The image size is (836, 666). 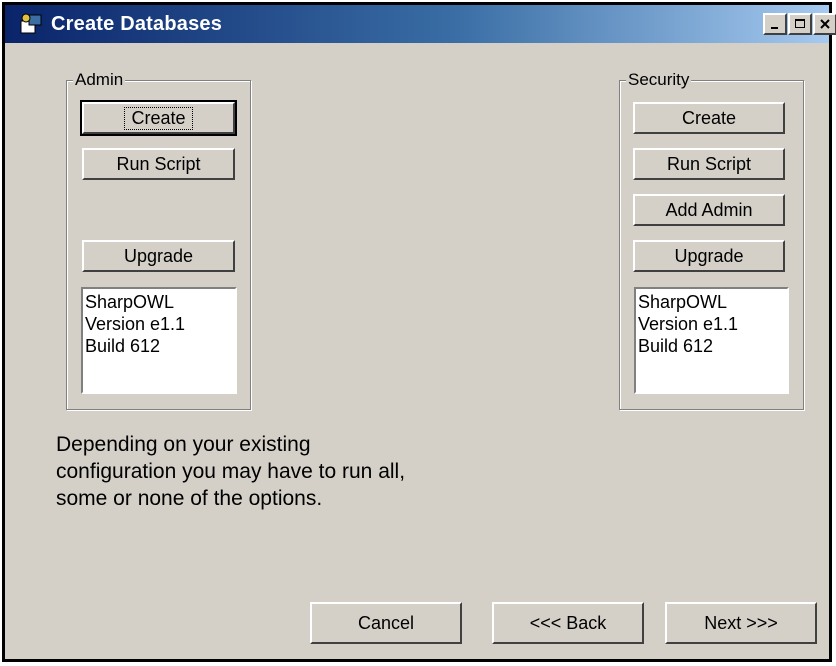 I want to click on maximize-icon, so click(x=800, y=23).